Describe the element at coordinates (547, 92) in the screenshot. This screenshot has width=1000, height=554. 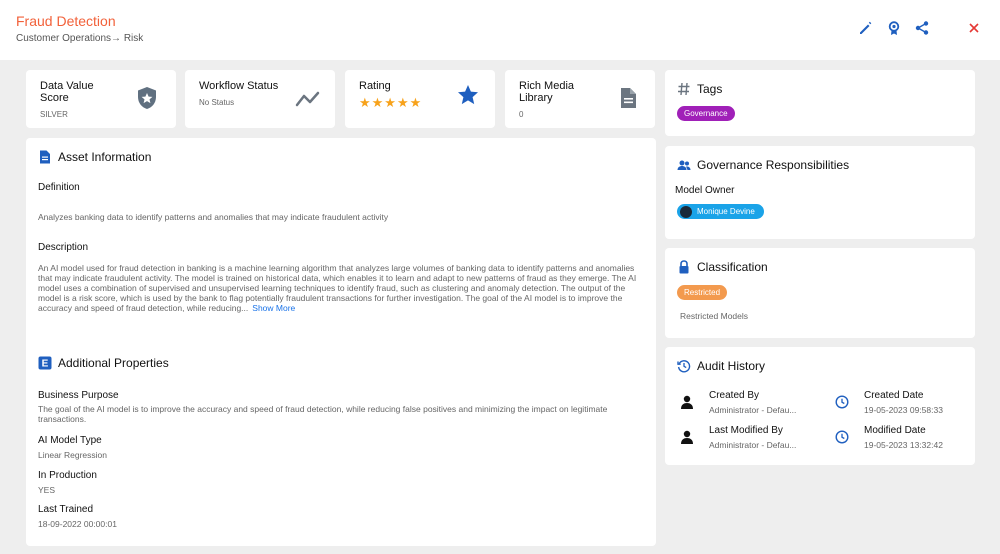
I see `rich-media-library-label: Rich Media Library` at that location.